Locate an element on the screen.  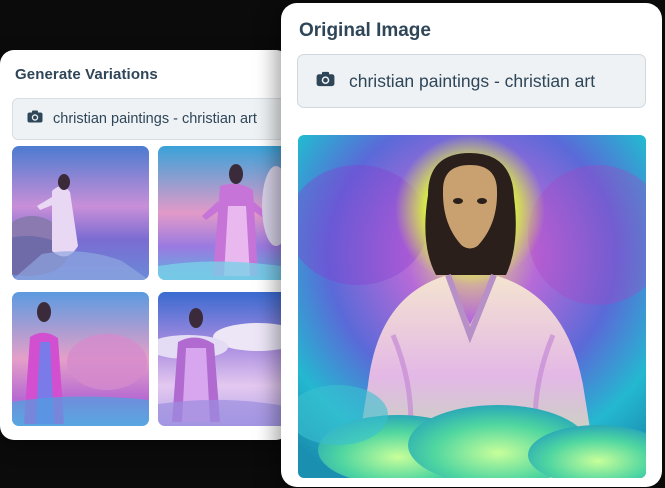
original-prompt-field: christian paintings - christian art is located at coordinates (471, 81).